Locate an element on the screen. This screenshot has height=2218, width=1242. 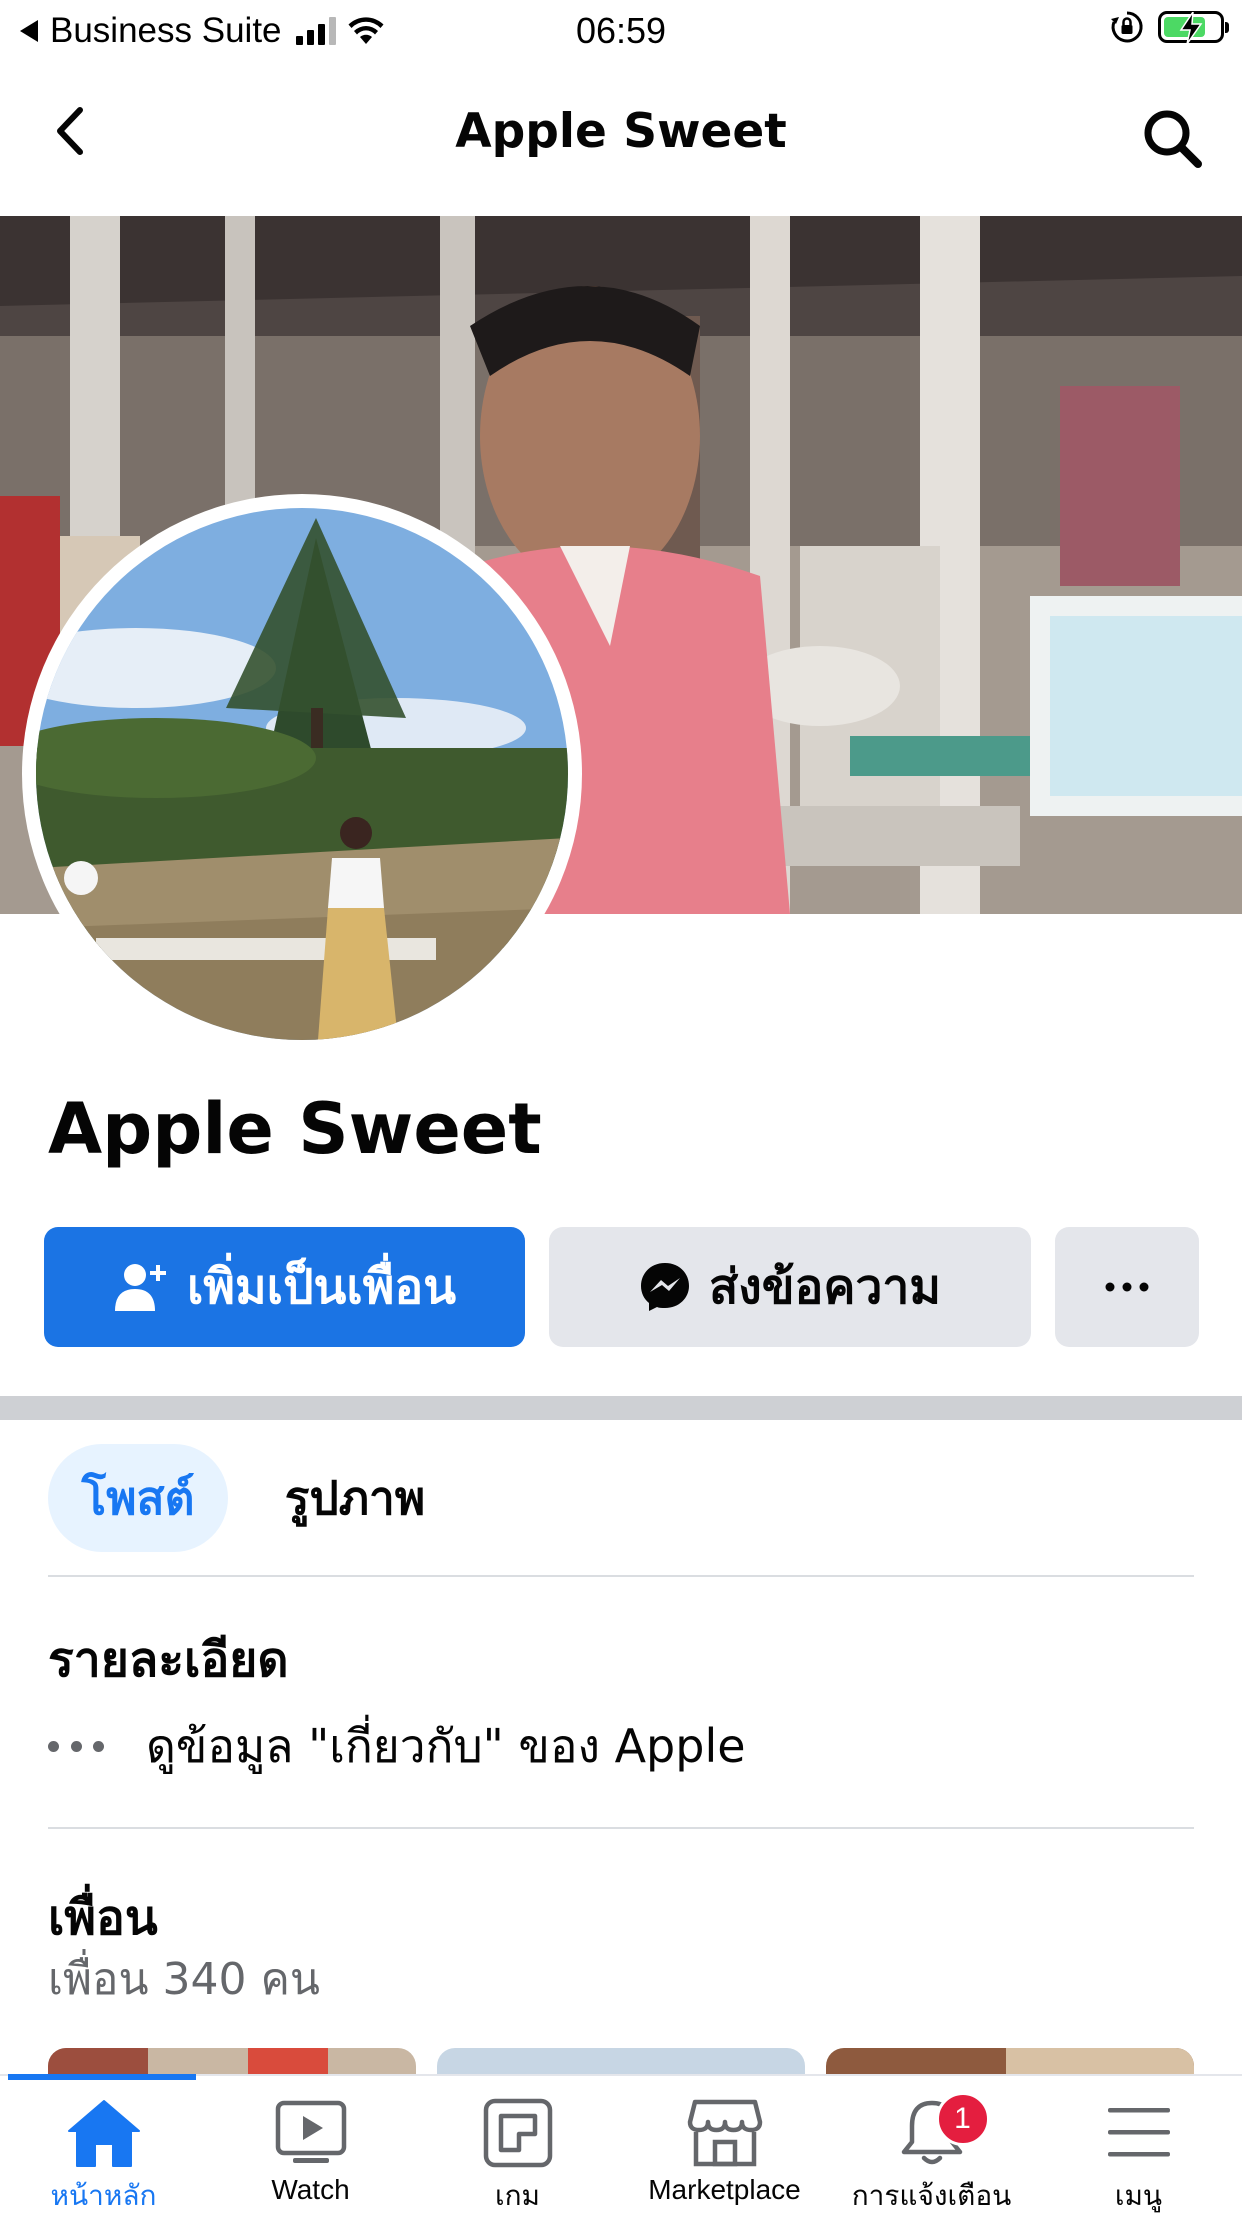
more-options-button is located at coordinates (1127, 1287).